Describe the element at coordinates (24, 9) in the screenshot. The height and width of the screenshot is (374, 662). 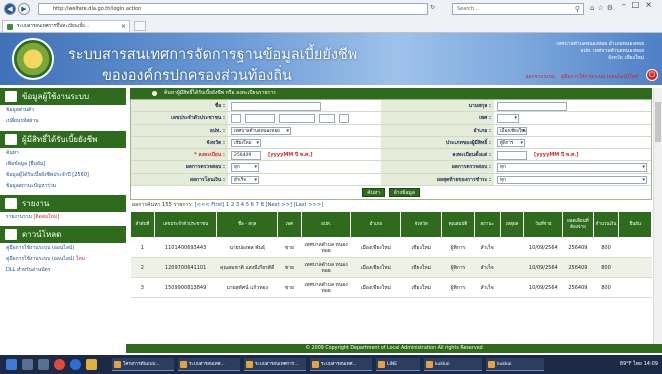
I see `forward-icon: ▶` at that location.